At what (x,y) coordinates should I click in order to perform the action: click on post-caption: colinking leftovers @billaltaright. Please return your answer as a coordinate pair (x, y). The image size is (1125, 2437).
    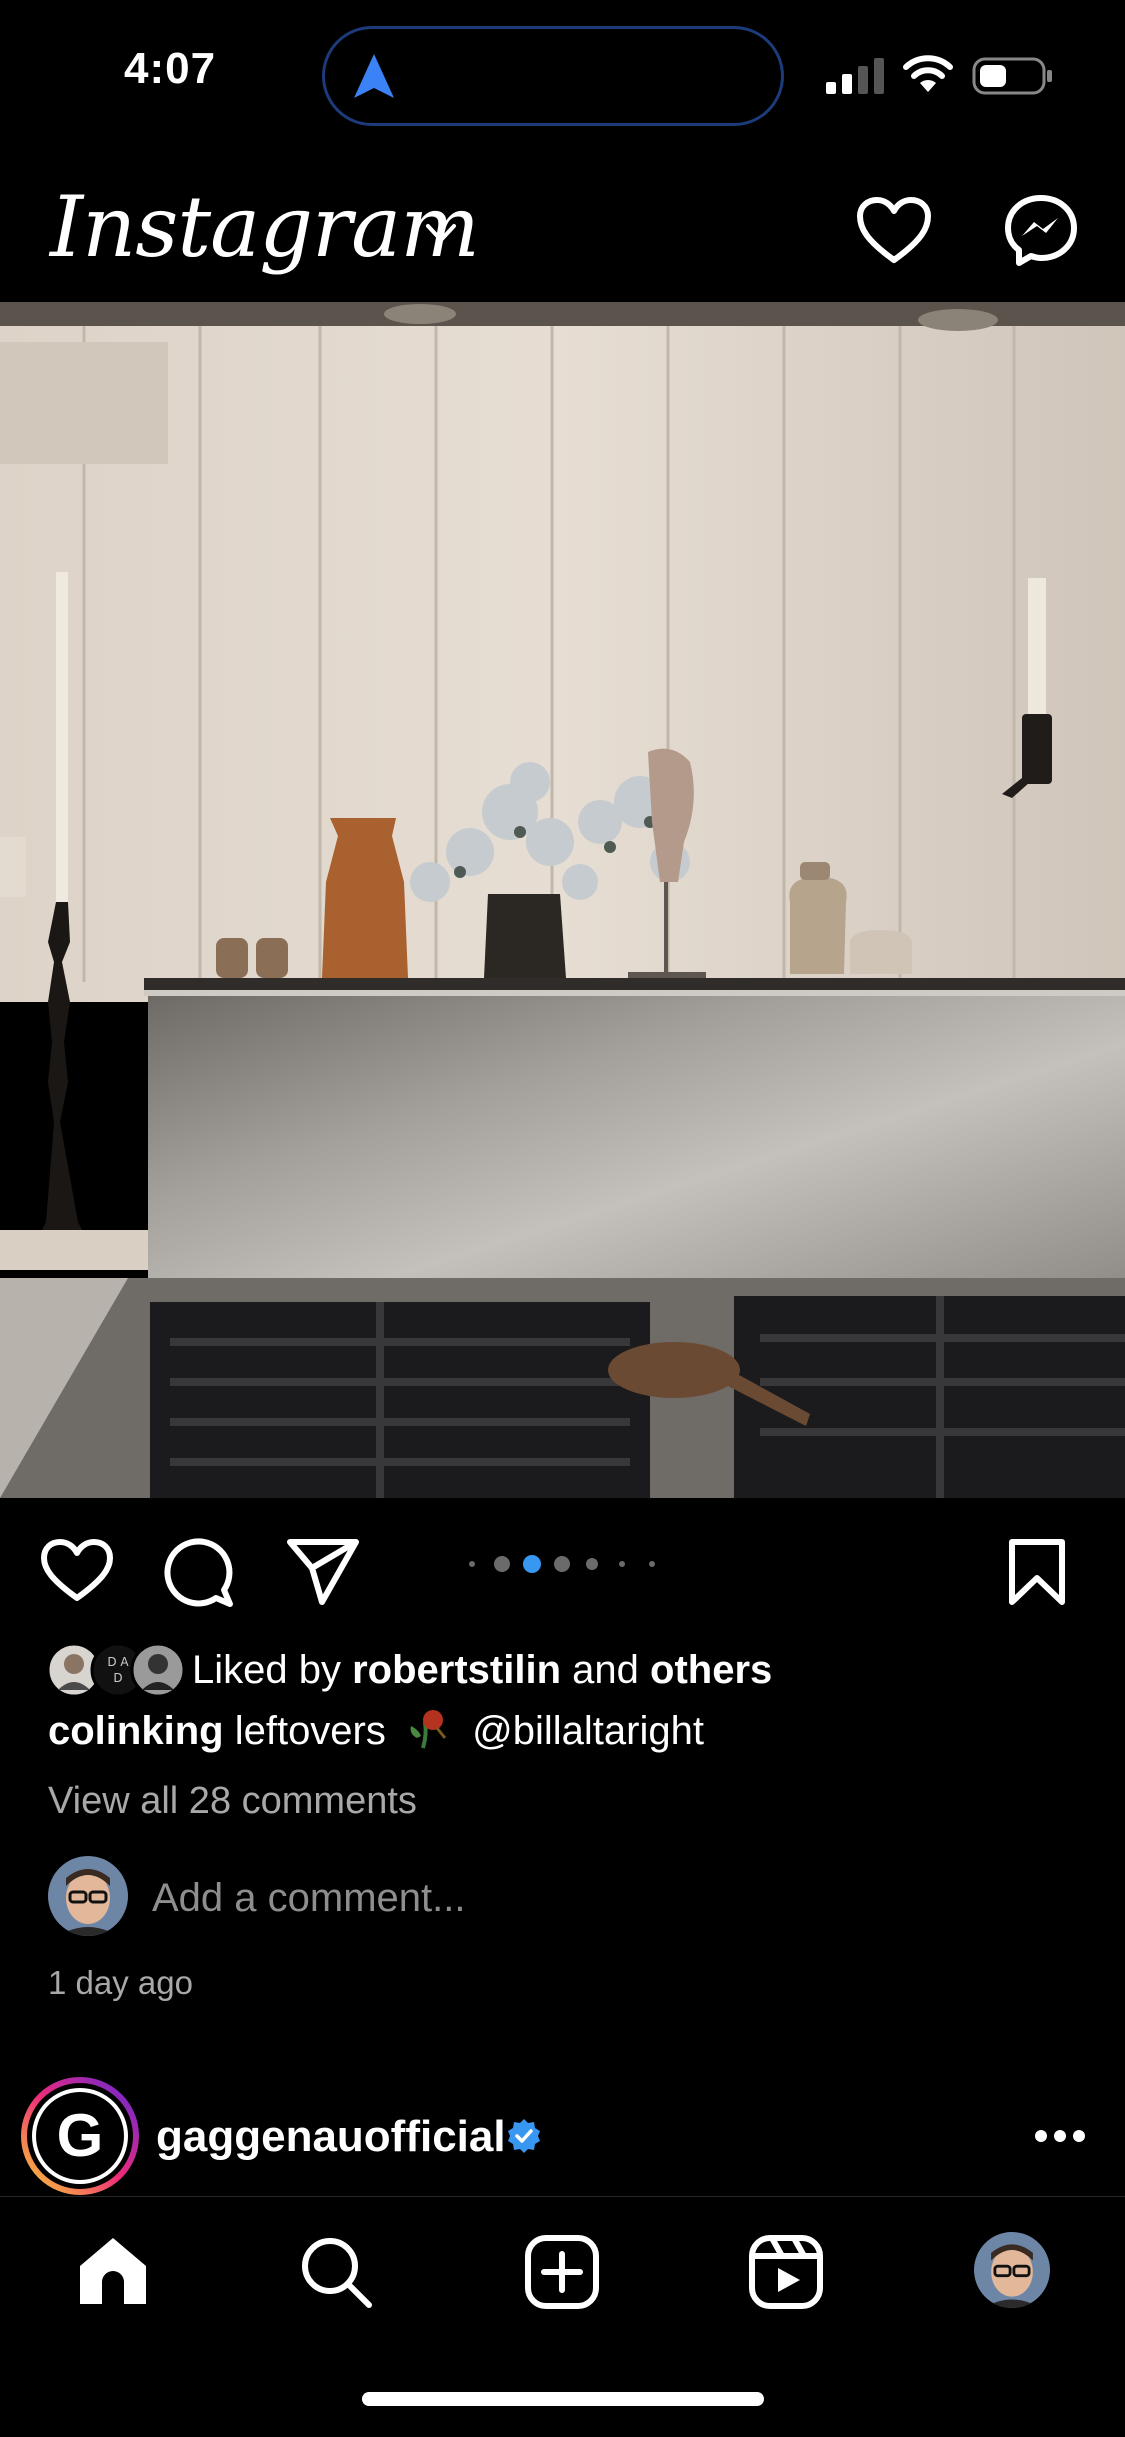
    Looking at the image, I should click on (376, 1731).